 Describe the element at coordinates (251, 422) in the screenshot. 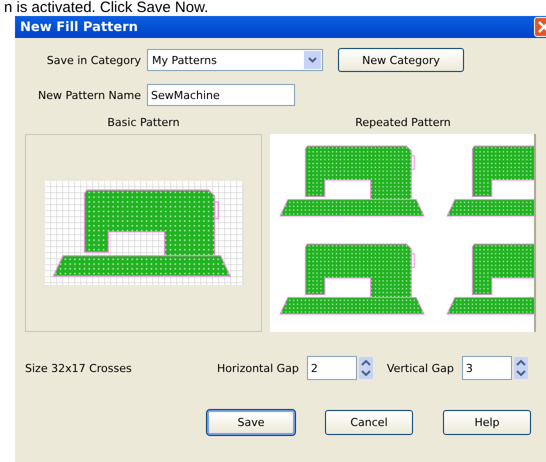

I see `dialog-button: Save` at that location.